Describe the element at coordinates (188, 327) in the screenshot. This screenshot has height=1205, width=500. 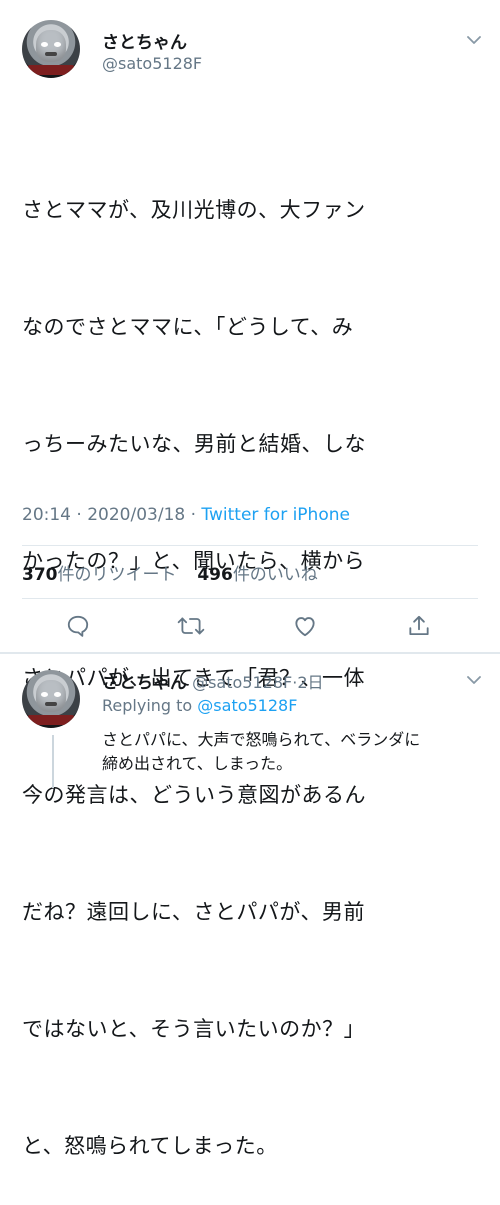
I see `tweet-line: なのでさとママに、「どうして、み` at that location.